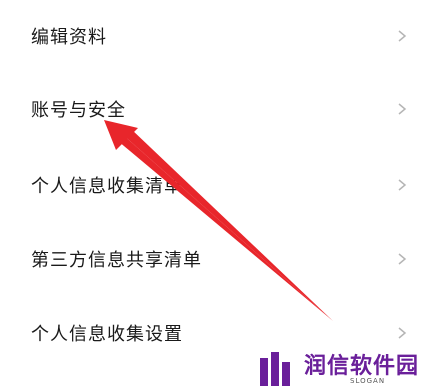 The height and width of the screenshot is (391, 437). What do you see at coordinates (116, 260) in the screenshot?
I see `menu-item-label: 第三方信息共享清单` at bounding box center [116, 260].